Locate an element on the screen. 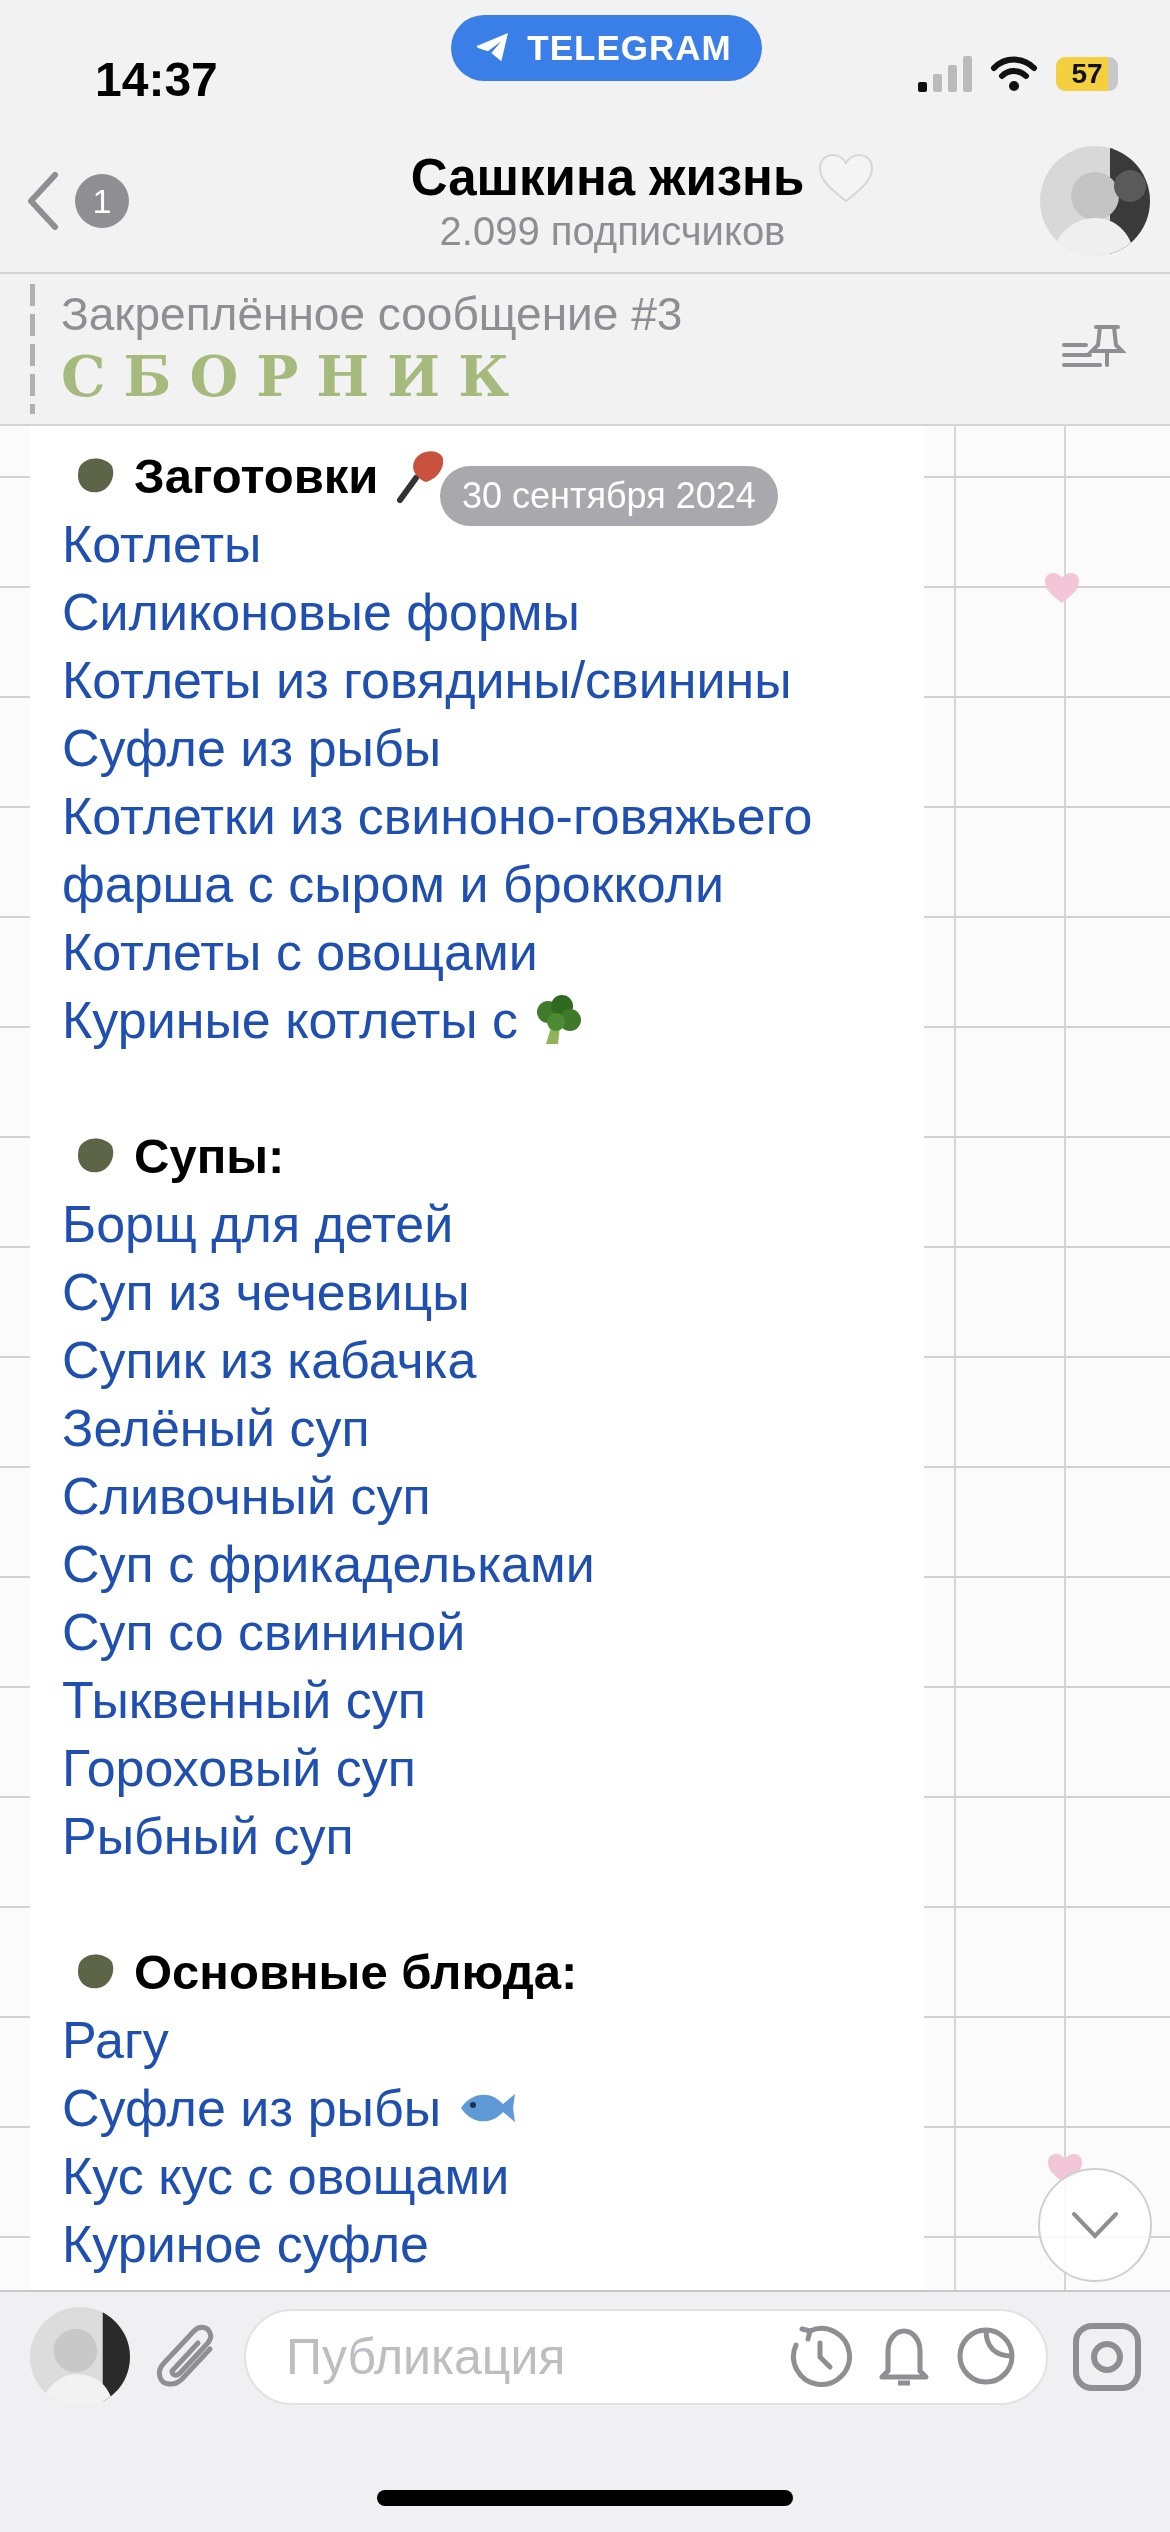 The image size is (1170, 2532). status-time: 14:37 is located at coordinates (157, 79).